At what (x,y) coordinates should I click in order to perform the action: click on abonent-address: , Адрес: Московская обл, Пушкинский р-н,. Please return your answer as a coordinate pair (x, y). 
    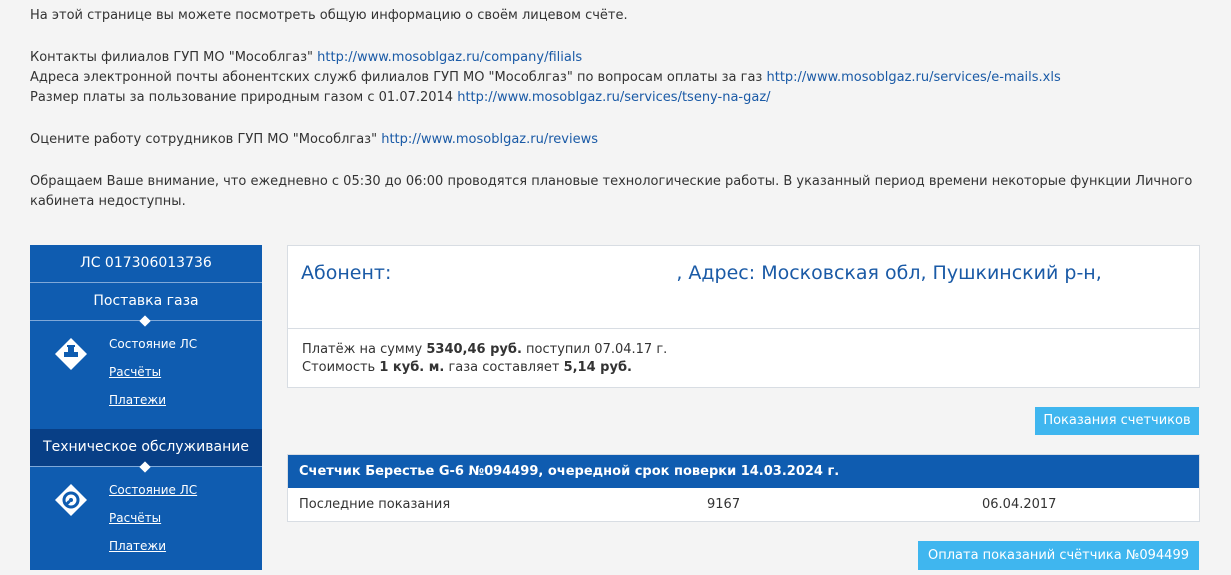
    Looking at the image, I should click on (889, 273).